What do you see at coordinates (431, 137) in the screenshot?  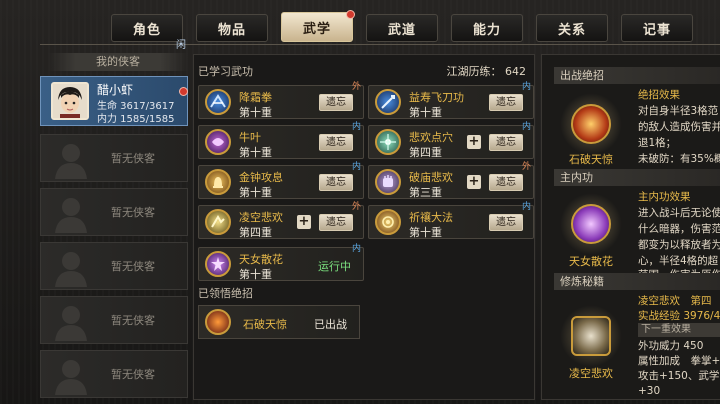 I see `skill-name: 悲欢点穴` at bounding box center [431, 137].